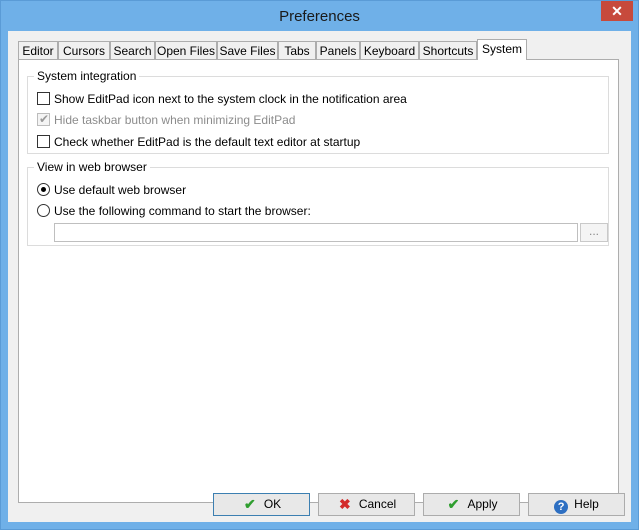 This screenshot has height=530, width=639. I want to click on tab-keyboard: Keyboard, so click(389, 50).